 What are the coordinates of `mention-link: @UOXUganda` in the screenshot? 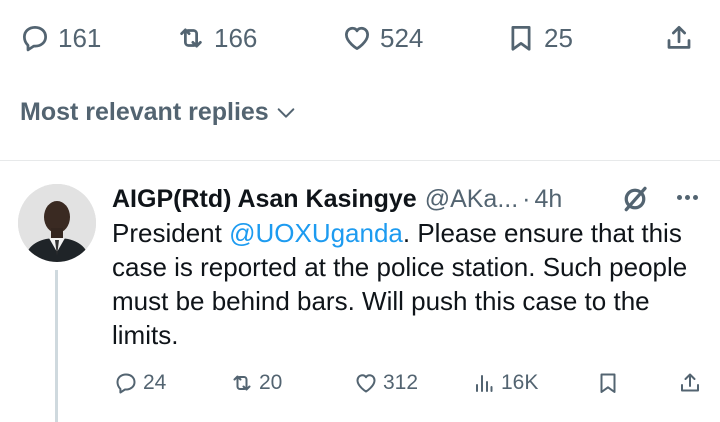 It's located at (316, 233).